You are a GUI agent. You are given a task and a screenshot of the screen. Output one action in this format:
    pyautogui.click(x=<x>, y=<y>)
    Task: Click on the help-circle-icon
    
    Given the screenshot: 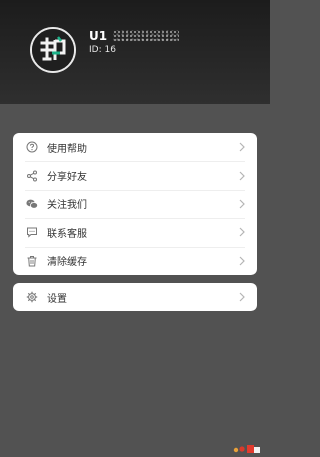 What is the action you would take?
    pyautogui.click(x=32, y=147)
    